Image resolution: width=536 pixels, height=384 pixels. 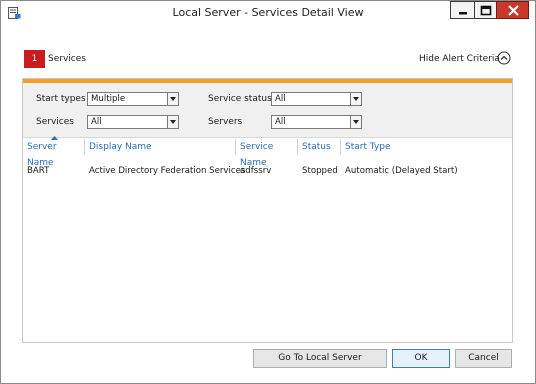 I want to click on column-start-type: Start Type, so click(x=426, y=147).